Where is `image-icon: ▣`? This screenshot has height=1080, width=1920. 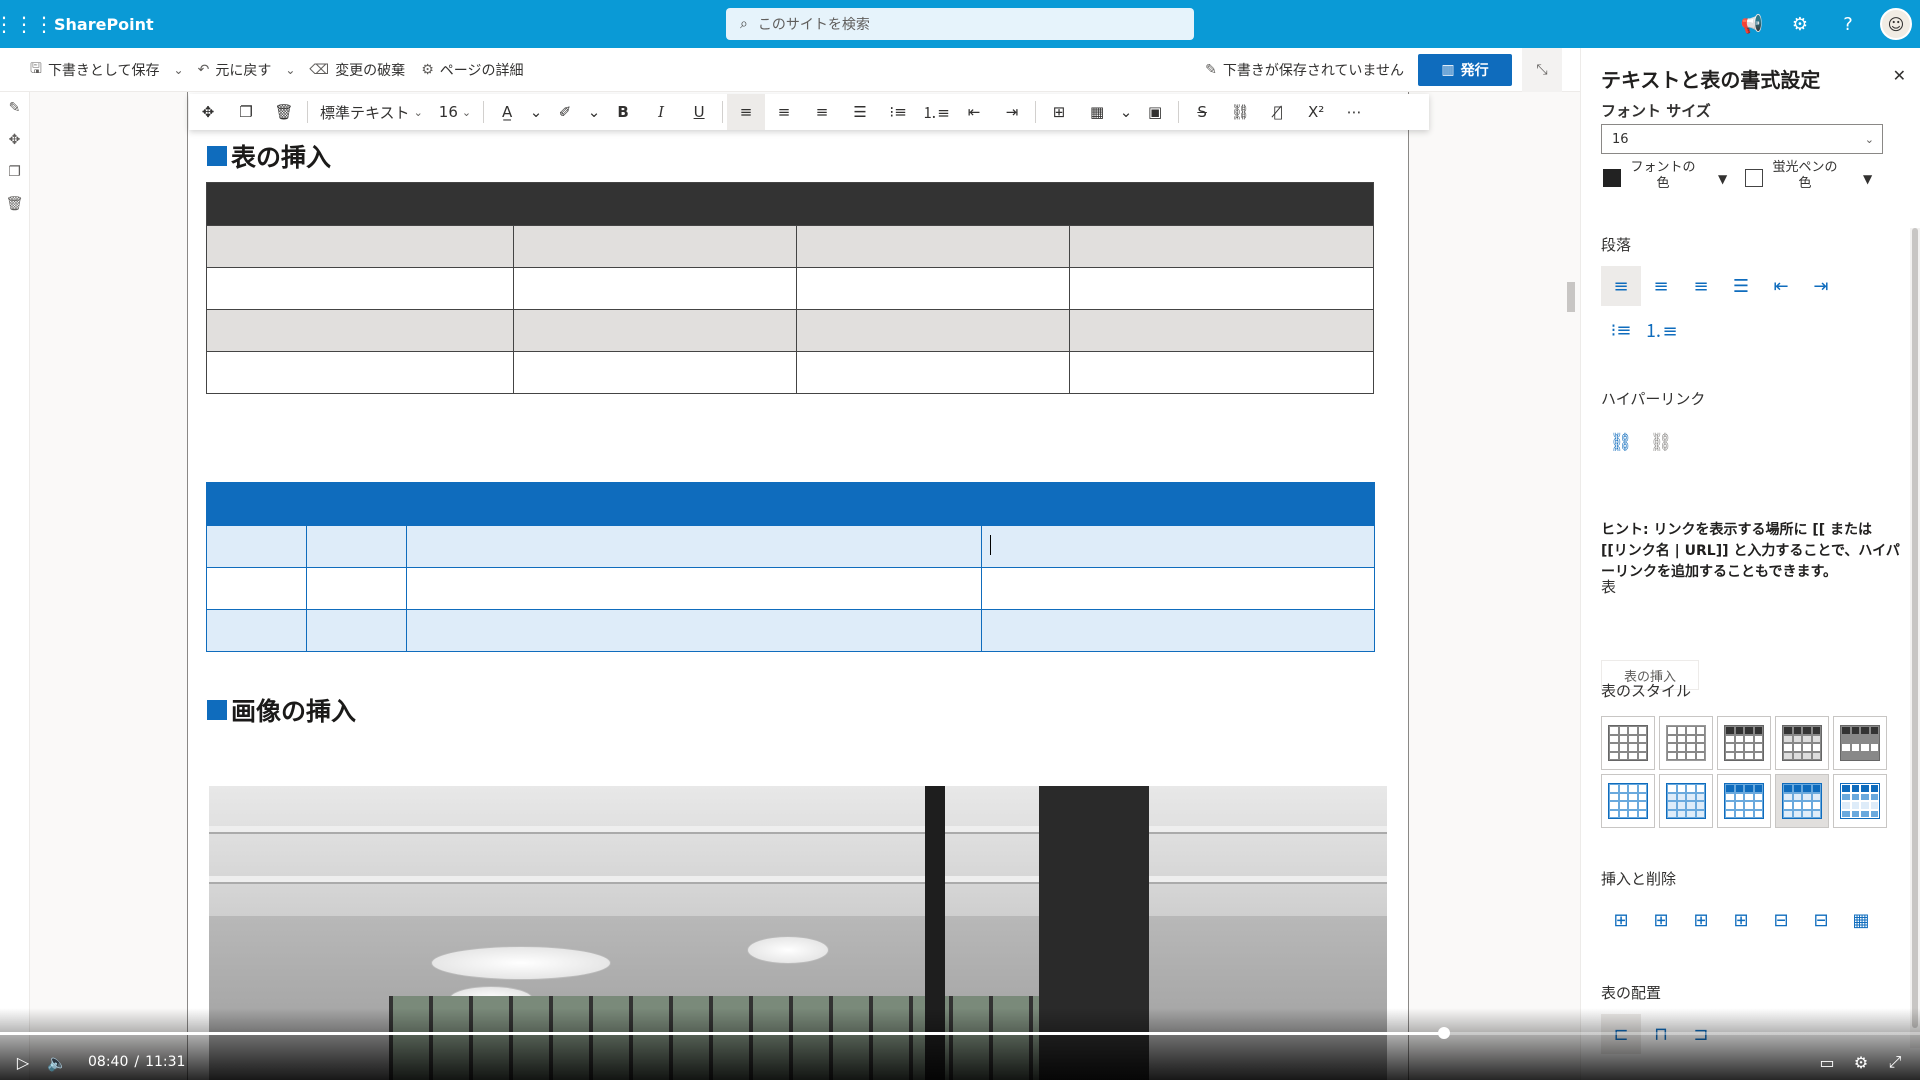 image-icon: ▣ is located at coordinates (1155, 112).